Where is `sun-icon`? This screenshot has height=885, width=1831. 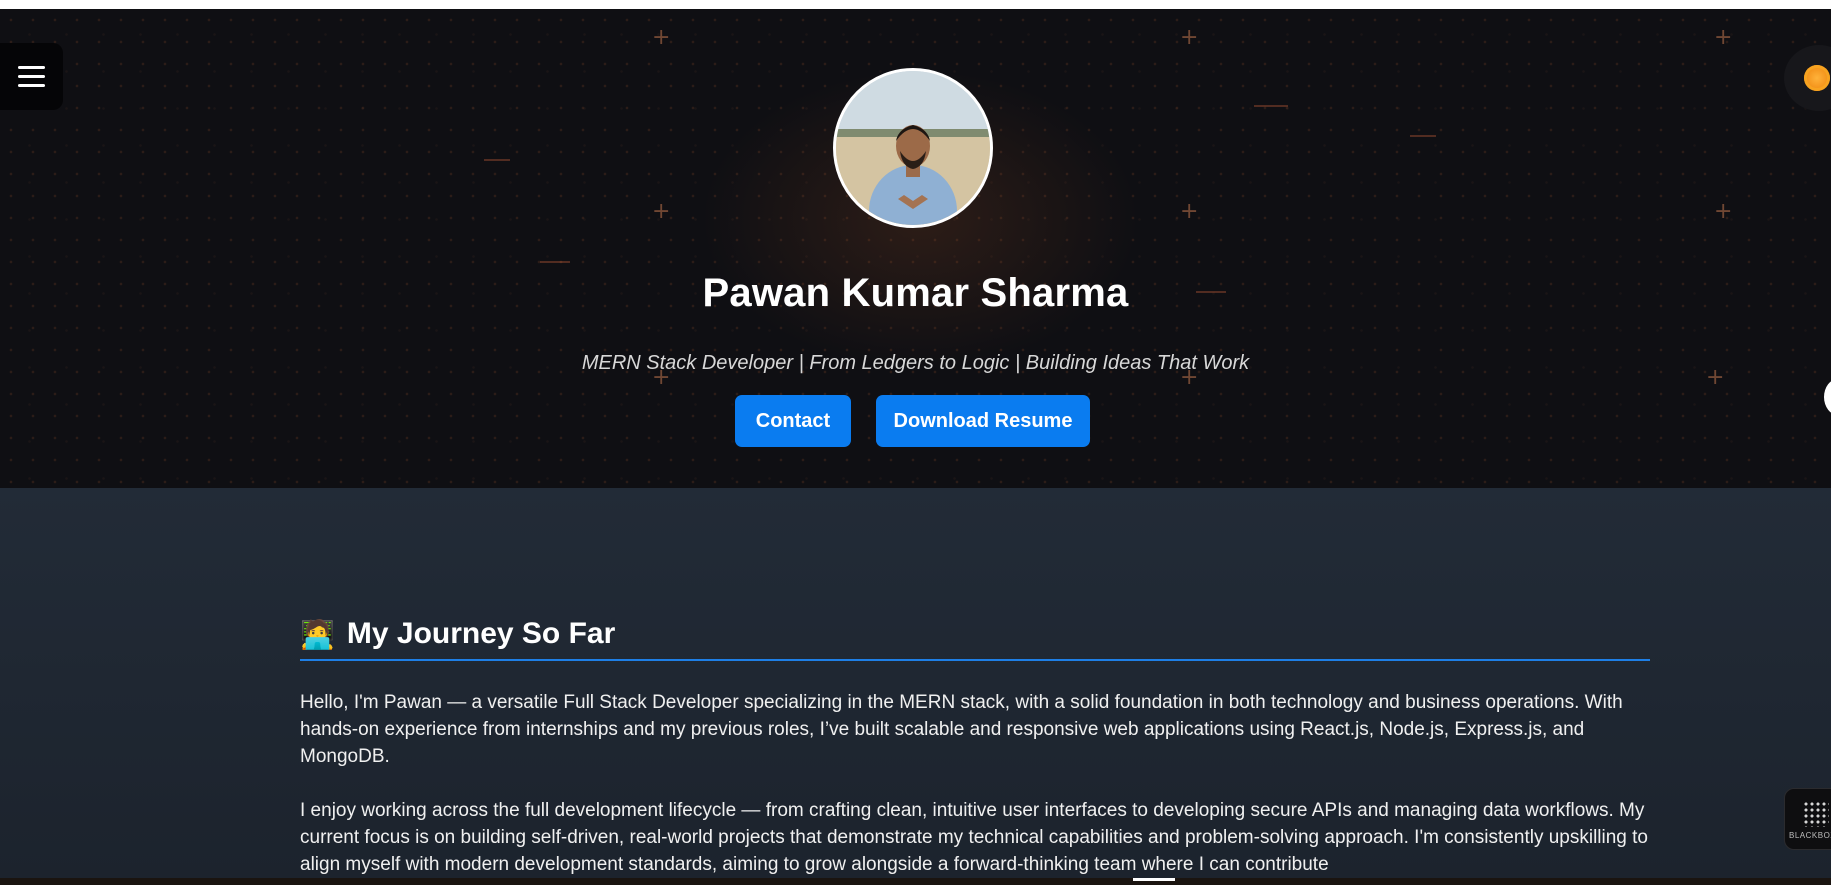 sun-icon is located at coordinates (1817, 78).